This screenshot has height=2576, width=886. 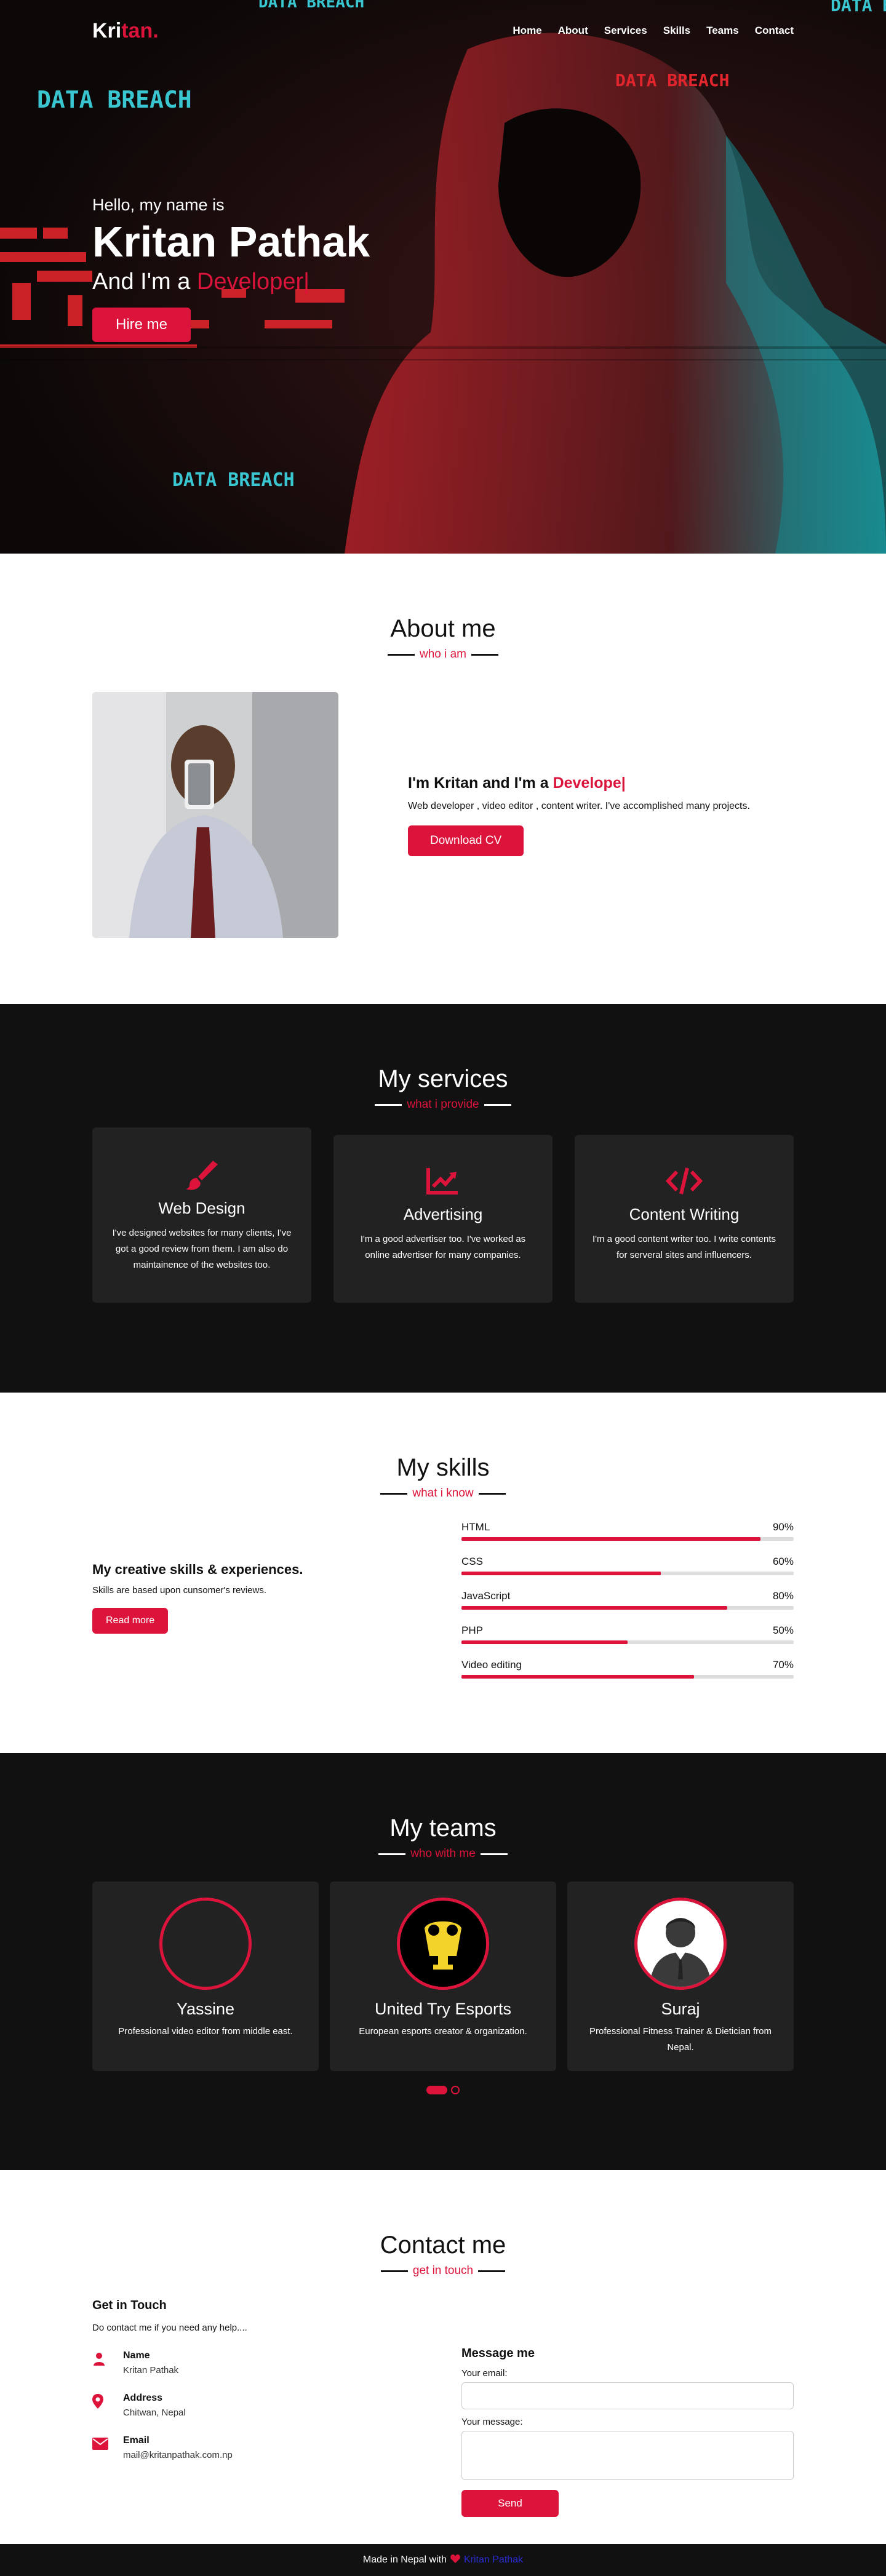 What do you see at coordinates (510, 2503) in the screenshot?
I see `send-button: Send` at bounding box center [510, 2503].